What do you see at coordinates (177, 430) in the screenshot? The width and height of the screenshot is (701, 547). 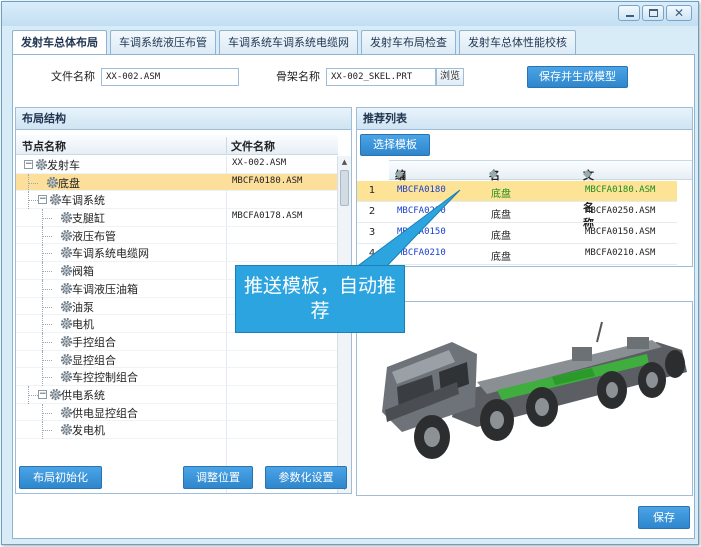 I see `tree-node: 发电机` at bounding box center [177, 430].